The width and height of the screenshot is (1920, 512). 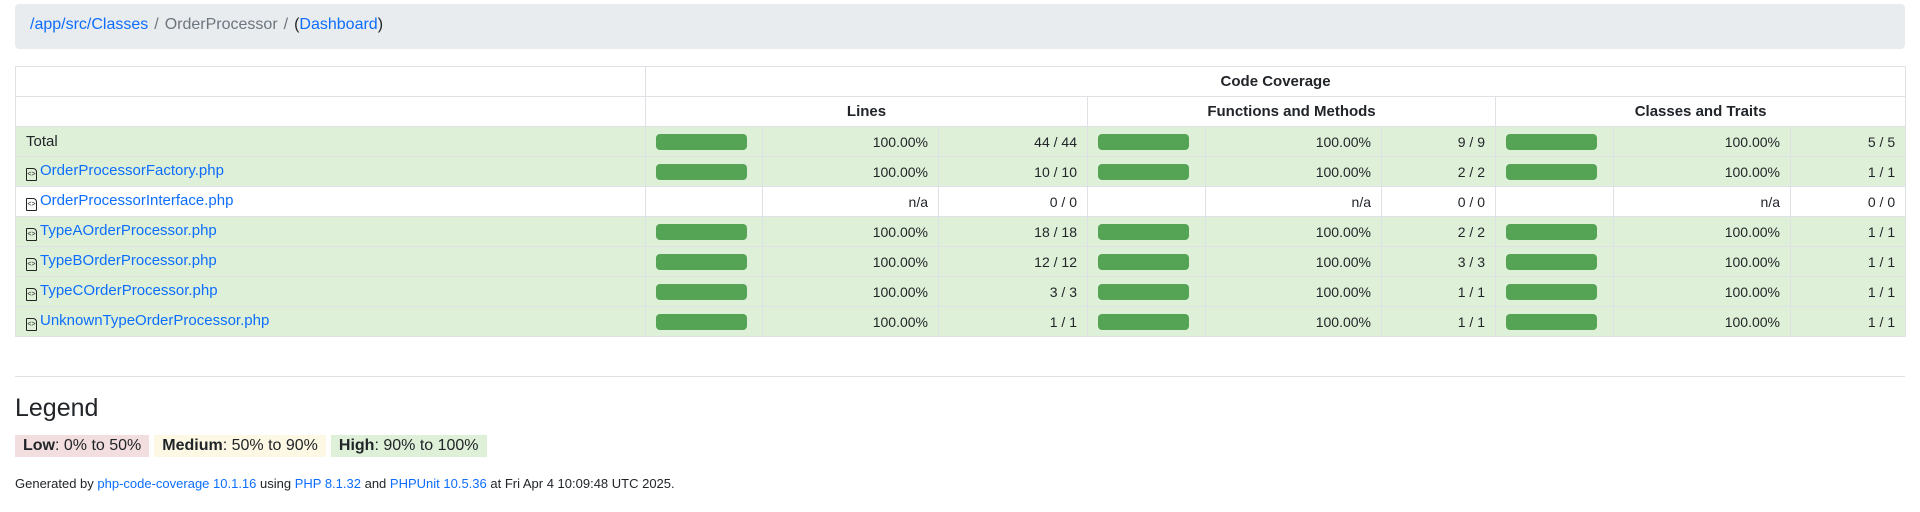 I want to click on lines-count: 18 / 18, so click(x=1013, y=231).